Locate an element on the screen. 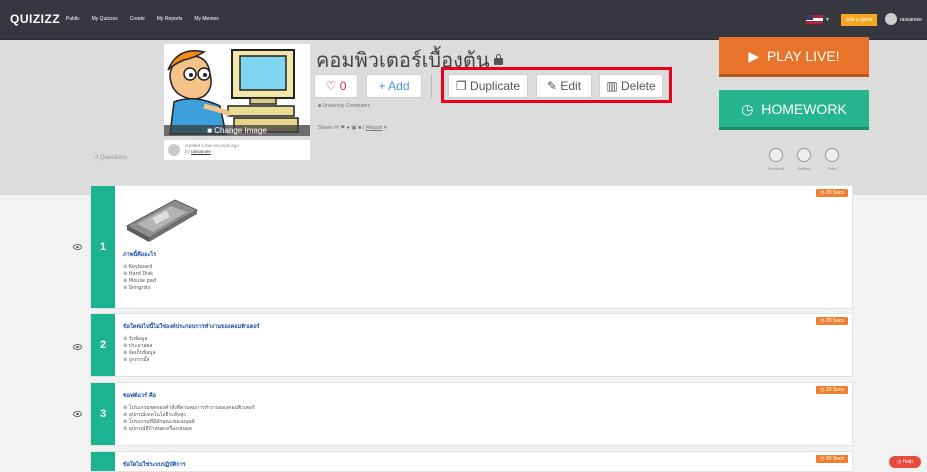 The width and height of the screenshot is (927, 472). answer-option: จัดเก็บข้อมูล is located at coordinates (139, 353).